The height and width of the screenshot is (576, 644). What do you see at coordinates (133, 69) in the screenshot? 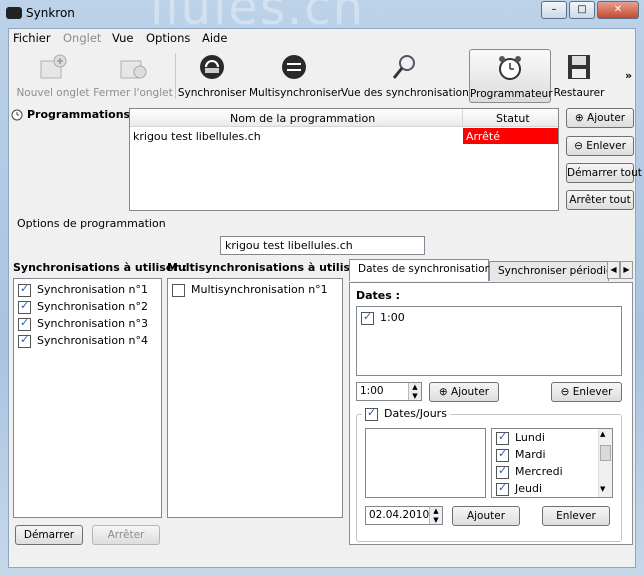
I see `close-tab-icon` at bounding box center [133, 69].